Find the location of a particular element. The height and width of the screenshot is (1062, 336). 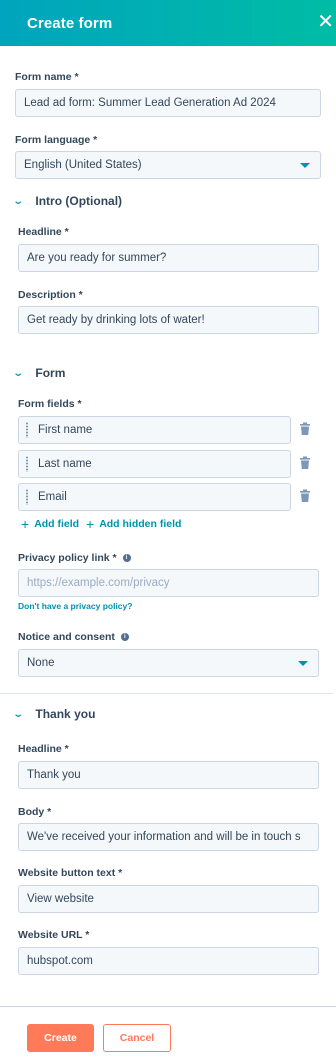

form-language-select: English (United States) is located at coordinates (168, 165).